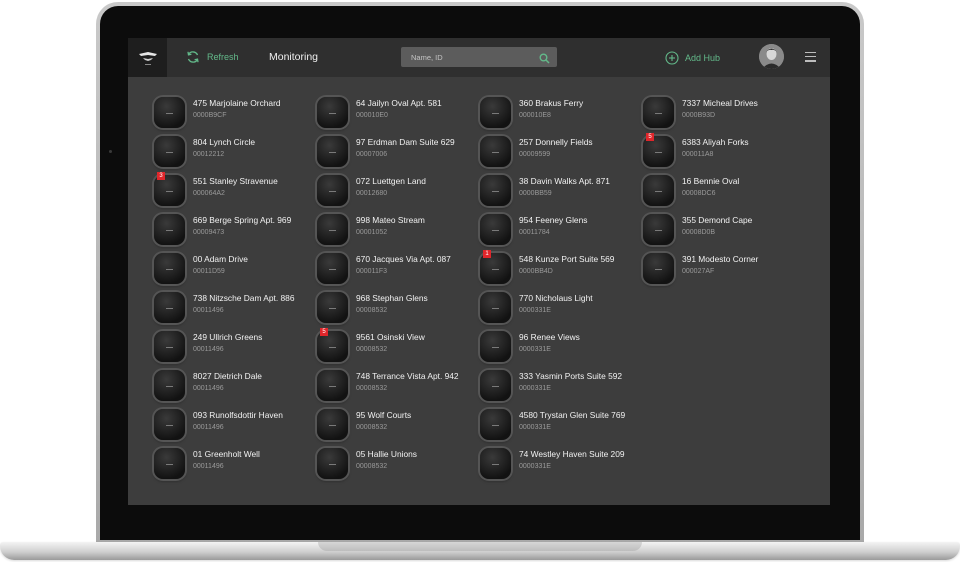 The image size is (960, 562). I want to click on hub-id: 0000B93D, so click(699, 115).